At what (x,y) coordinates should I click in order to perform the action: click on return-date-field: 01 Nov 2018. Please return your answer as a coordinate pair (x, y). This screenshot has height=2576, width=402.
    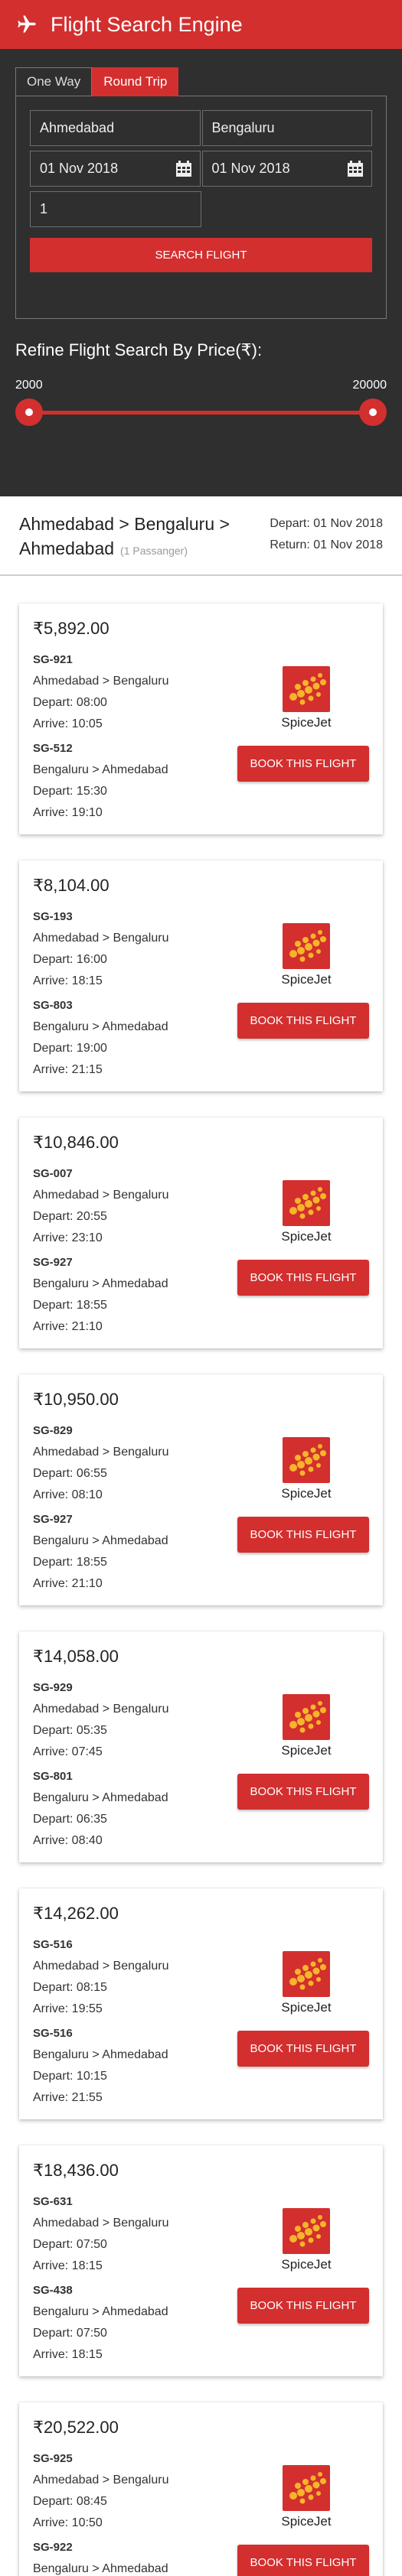
    Looking at the image, I should click on (286, 169).